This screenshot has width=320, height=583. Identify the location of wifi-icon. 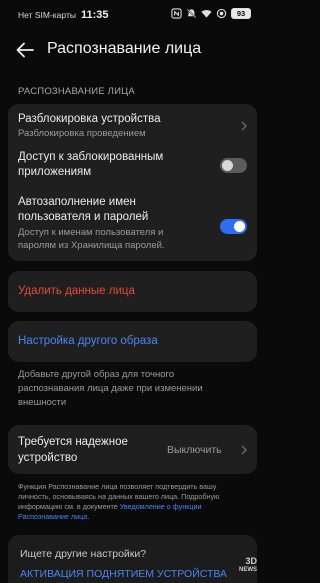
(206, 14).